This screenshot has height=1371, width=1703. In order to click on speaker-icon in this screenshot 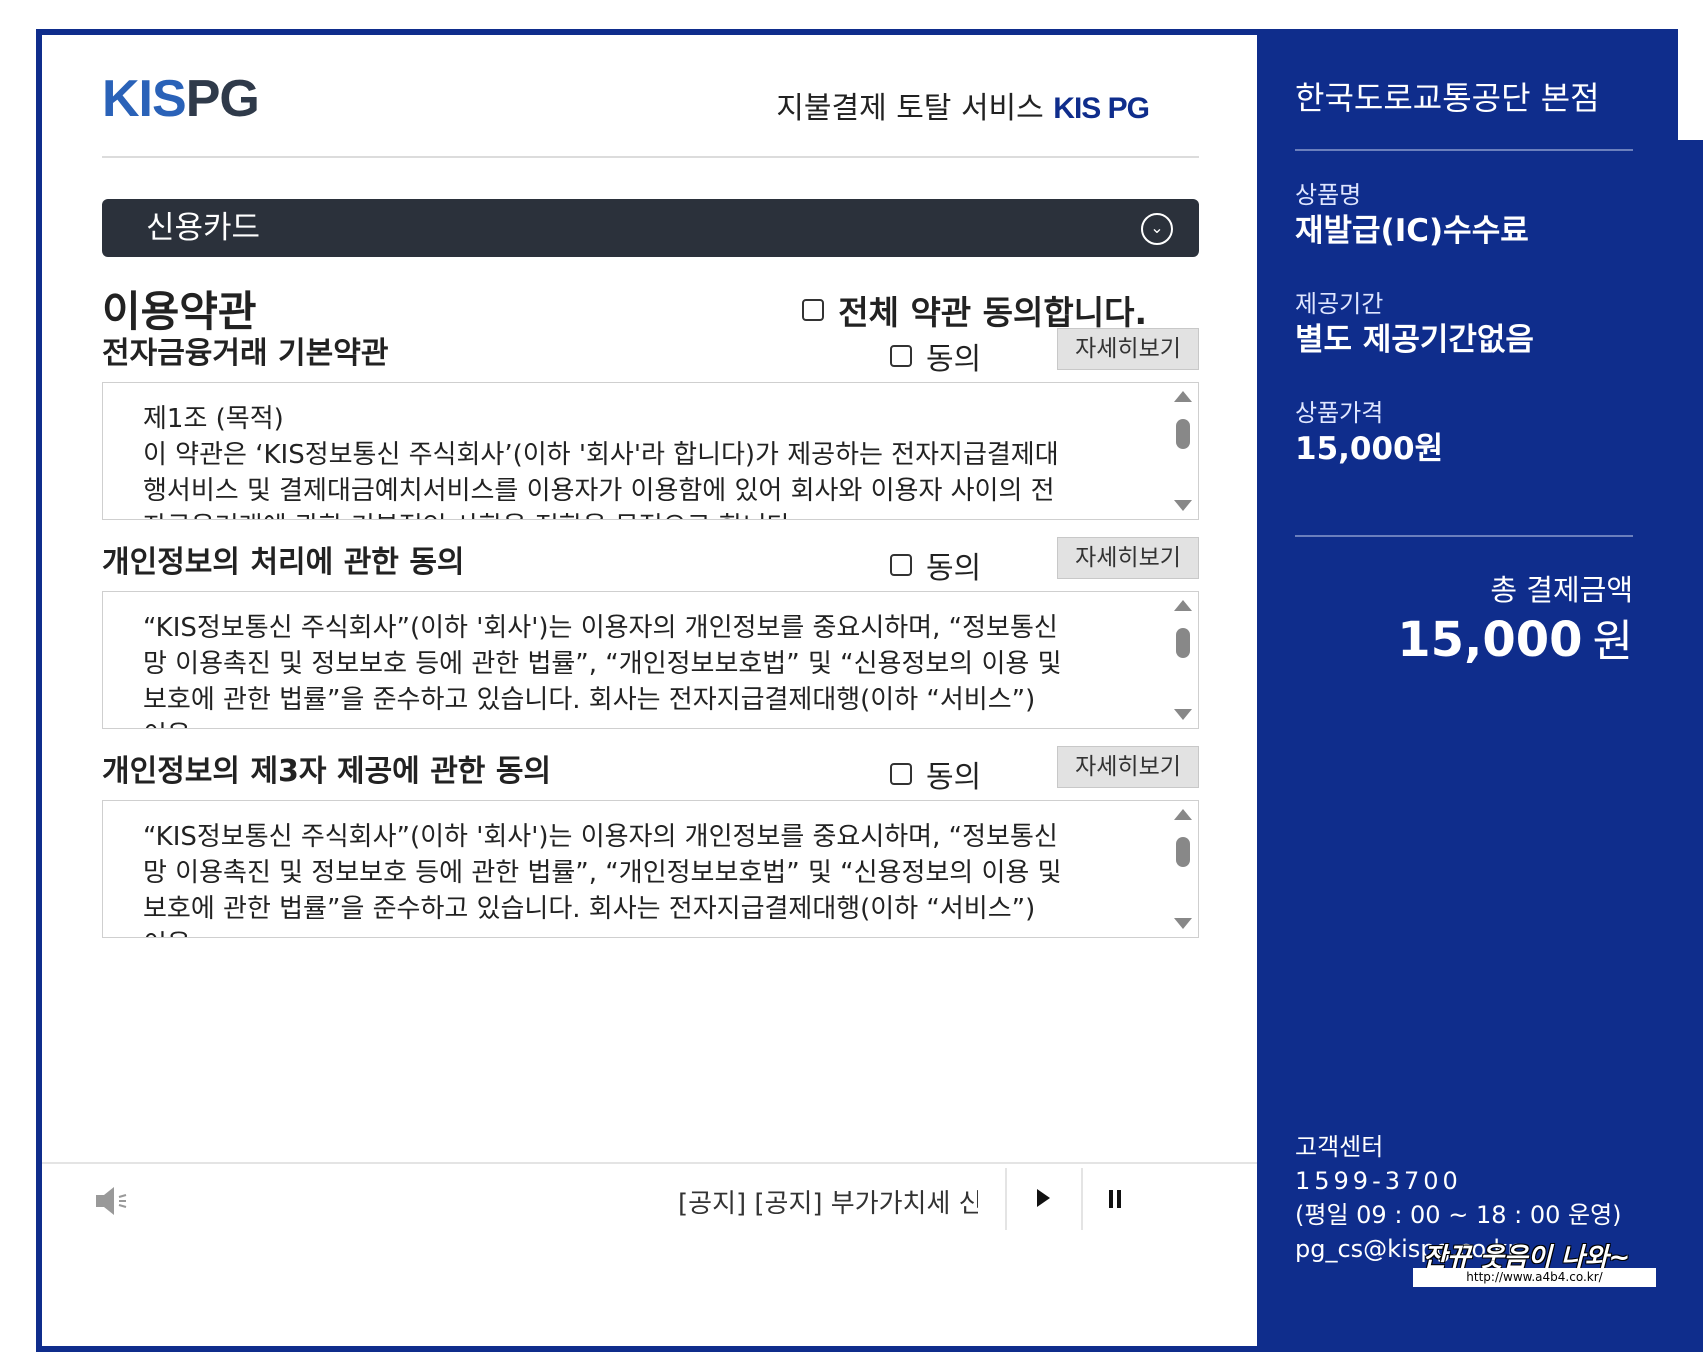, I will do `click(111, 1201)`.